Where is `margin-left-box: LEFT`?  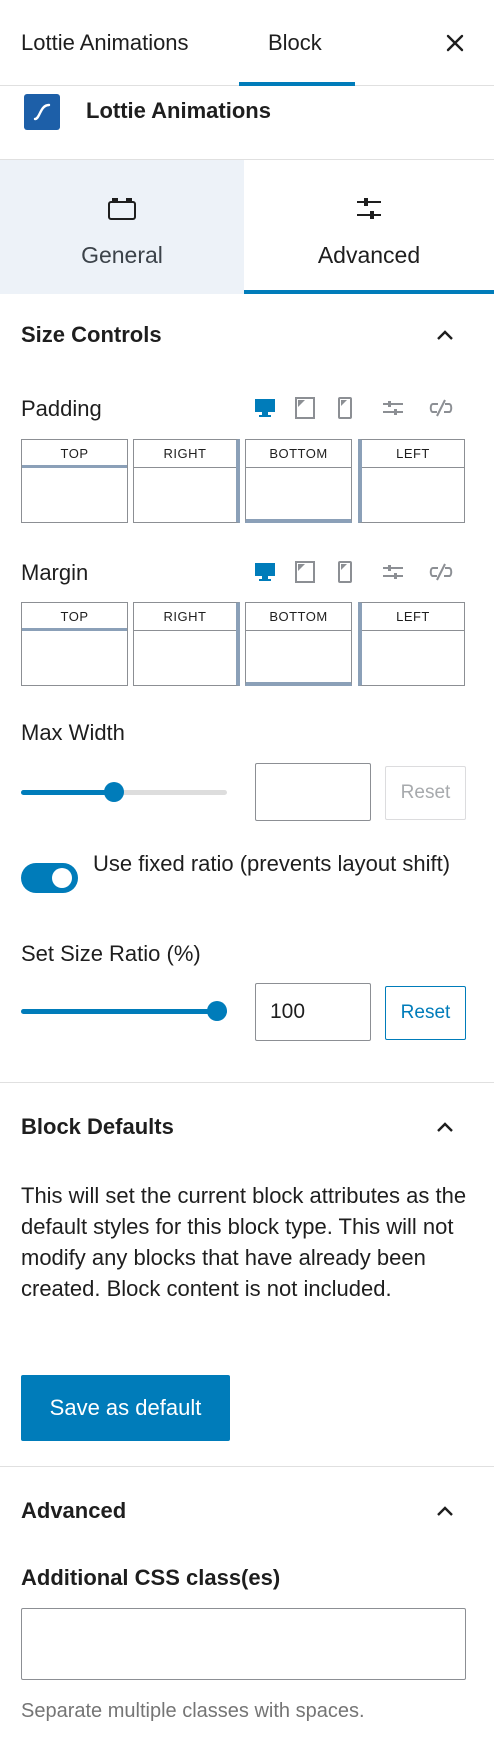 margin-left-box: LEFT is located at coordinates (411, 644).